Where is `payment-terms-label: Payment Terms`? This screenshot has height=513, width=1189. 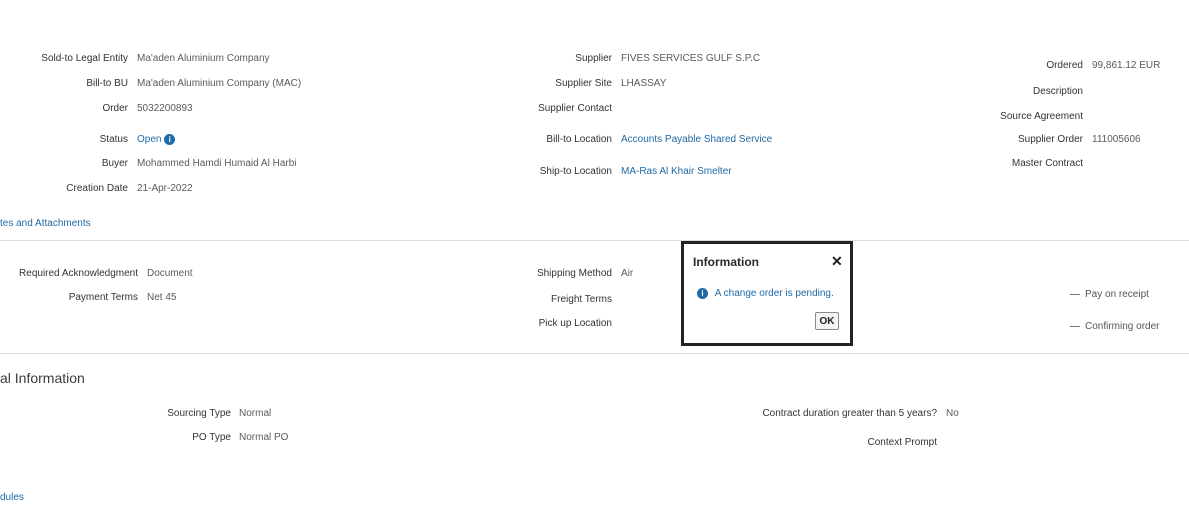 payment-terms-label: Payment Terms is located at coordinates (103, 297).